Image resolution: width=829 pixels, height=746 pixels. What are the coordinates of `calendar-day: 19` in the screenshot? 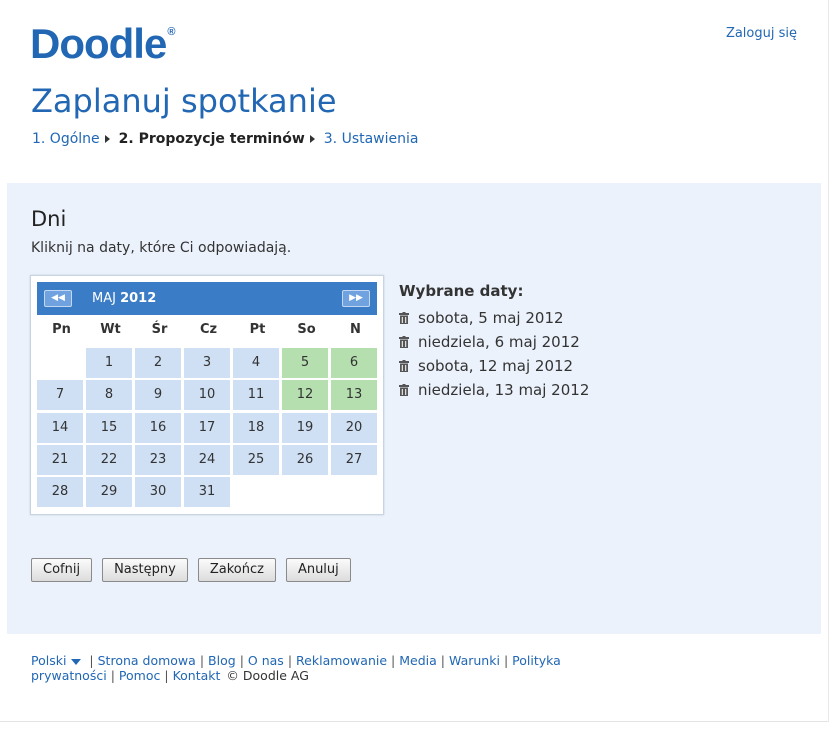 It's located at (305, 428).